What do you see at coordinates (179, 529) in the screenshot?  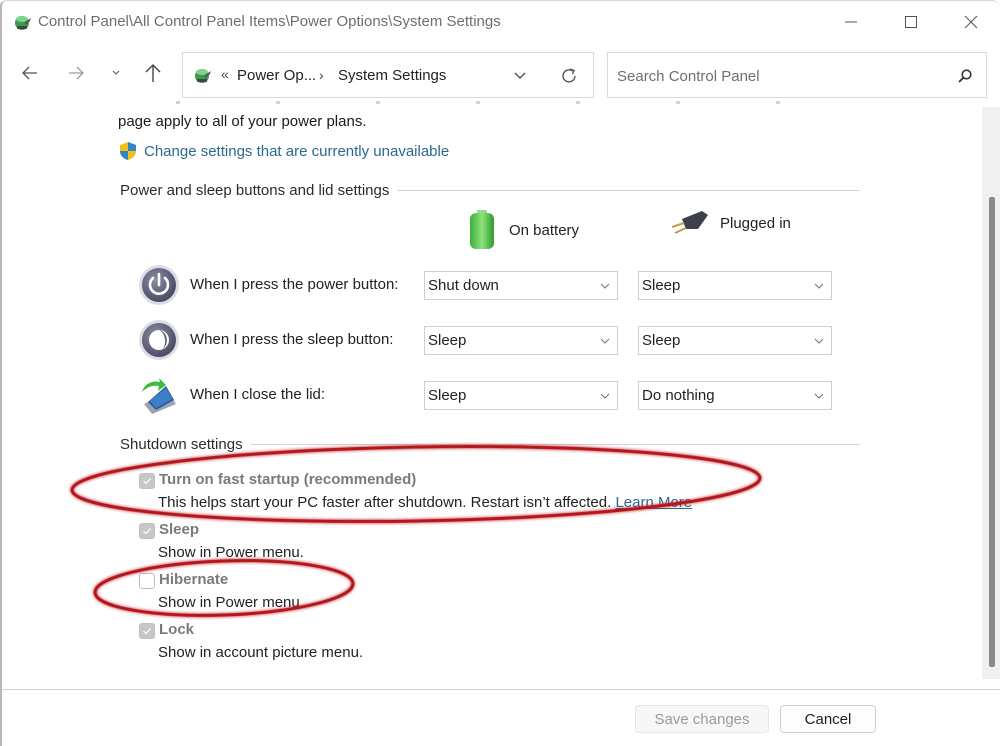 I see `option-title: Sleep` at bounding box center [179, 529].